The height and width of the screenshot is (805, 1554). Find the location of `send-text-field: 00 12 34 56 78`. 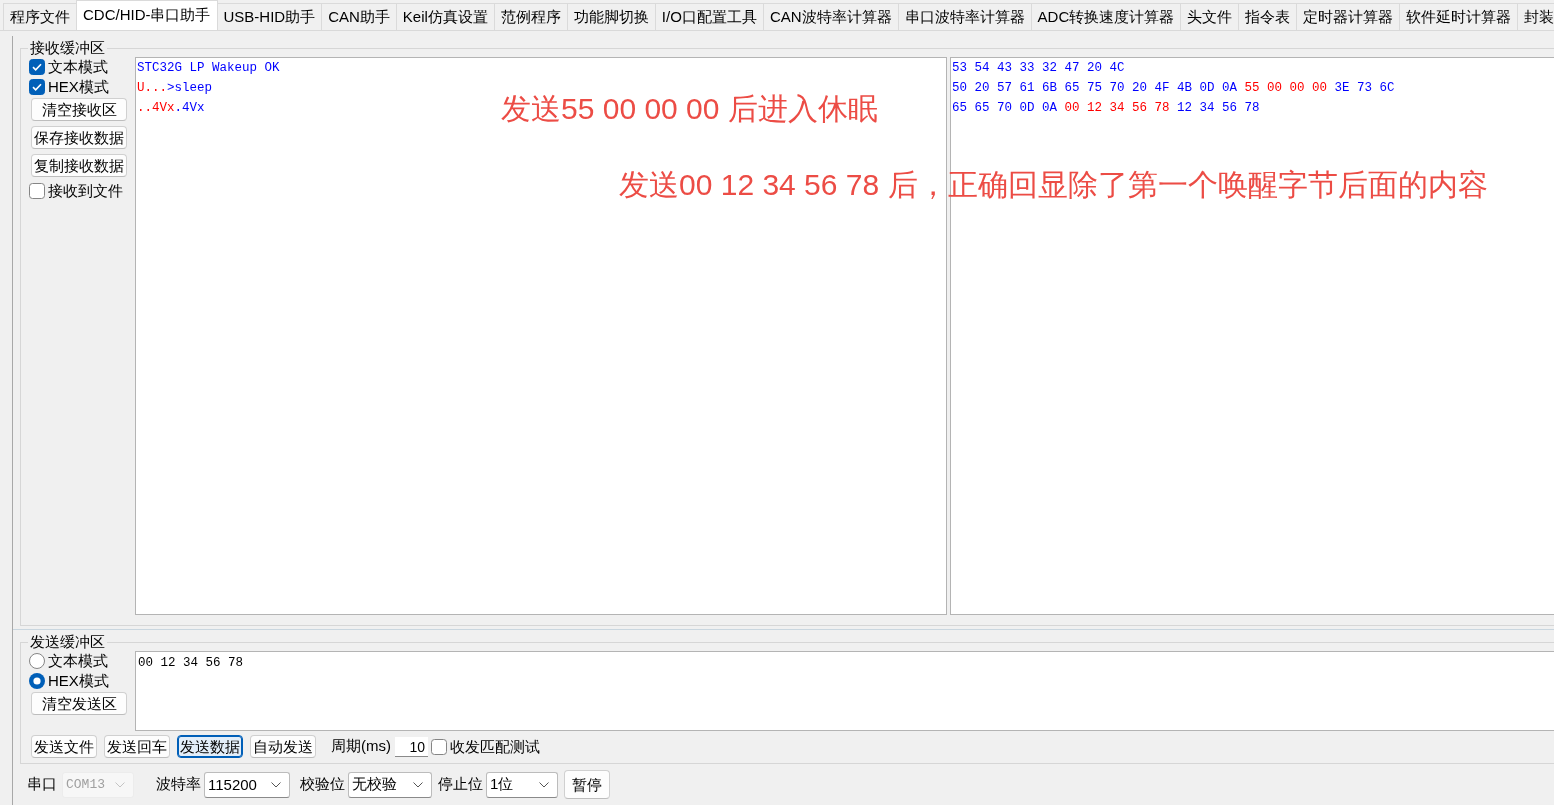

send-text-field: 00 12 34 56 78 is located at coordinates (844, 691).